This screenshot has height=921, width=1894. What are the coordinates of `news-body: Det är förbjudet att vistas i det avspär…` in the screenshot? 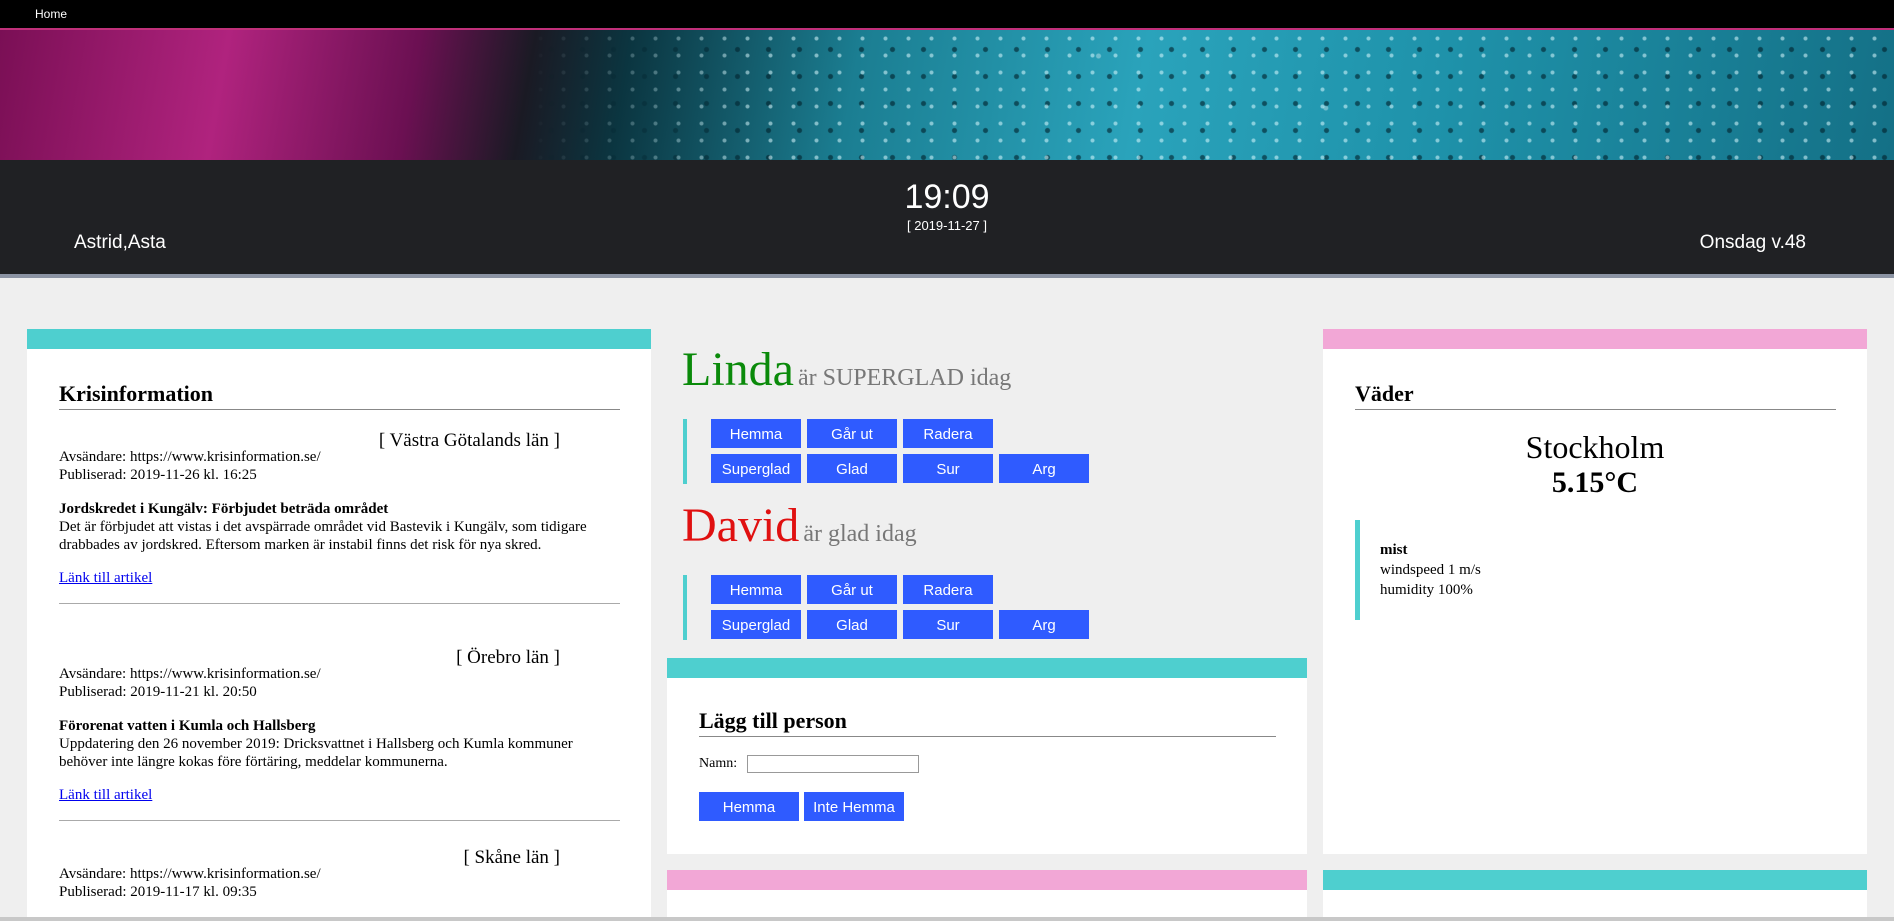 It's located at (323, 536).